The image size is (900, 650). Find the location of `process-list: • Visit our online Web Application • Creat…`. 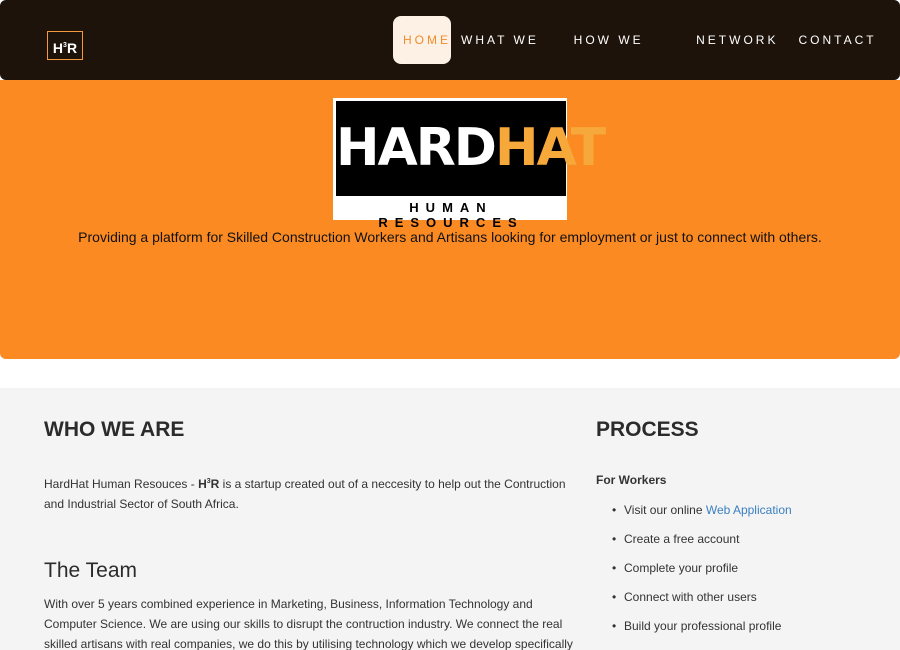

process-list: • Visit our online Web Application • Creat… is located at coordinates (702, 571).